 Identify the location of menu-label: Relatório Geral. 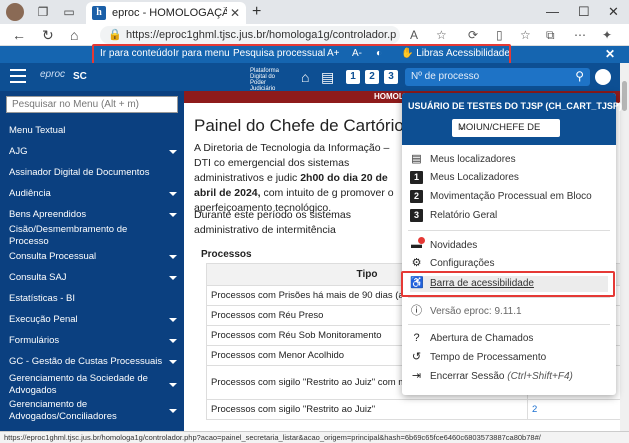
(464, 215).